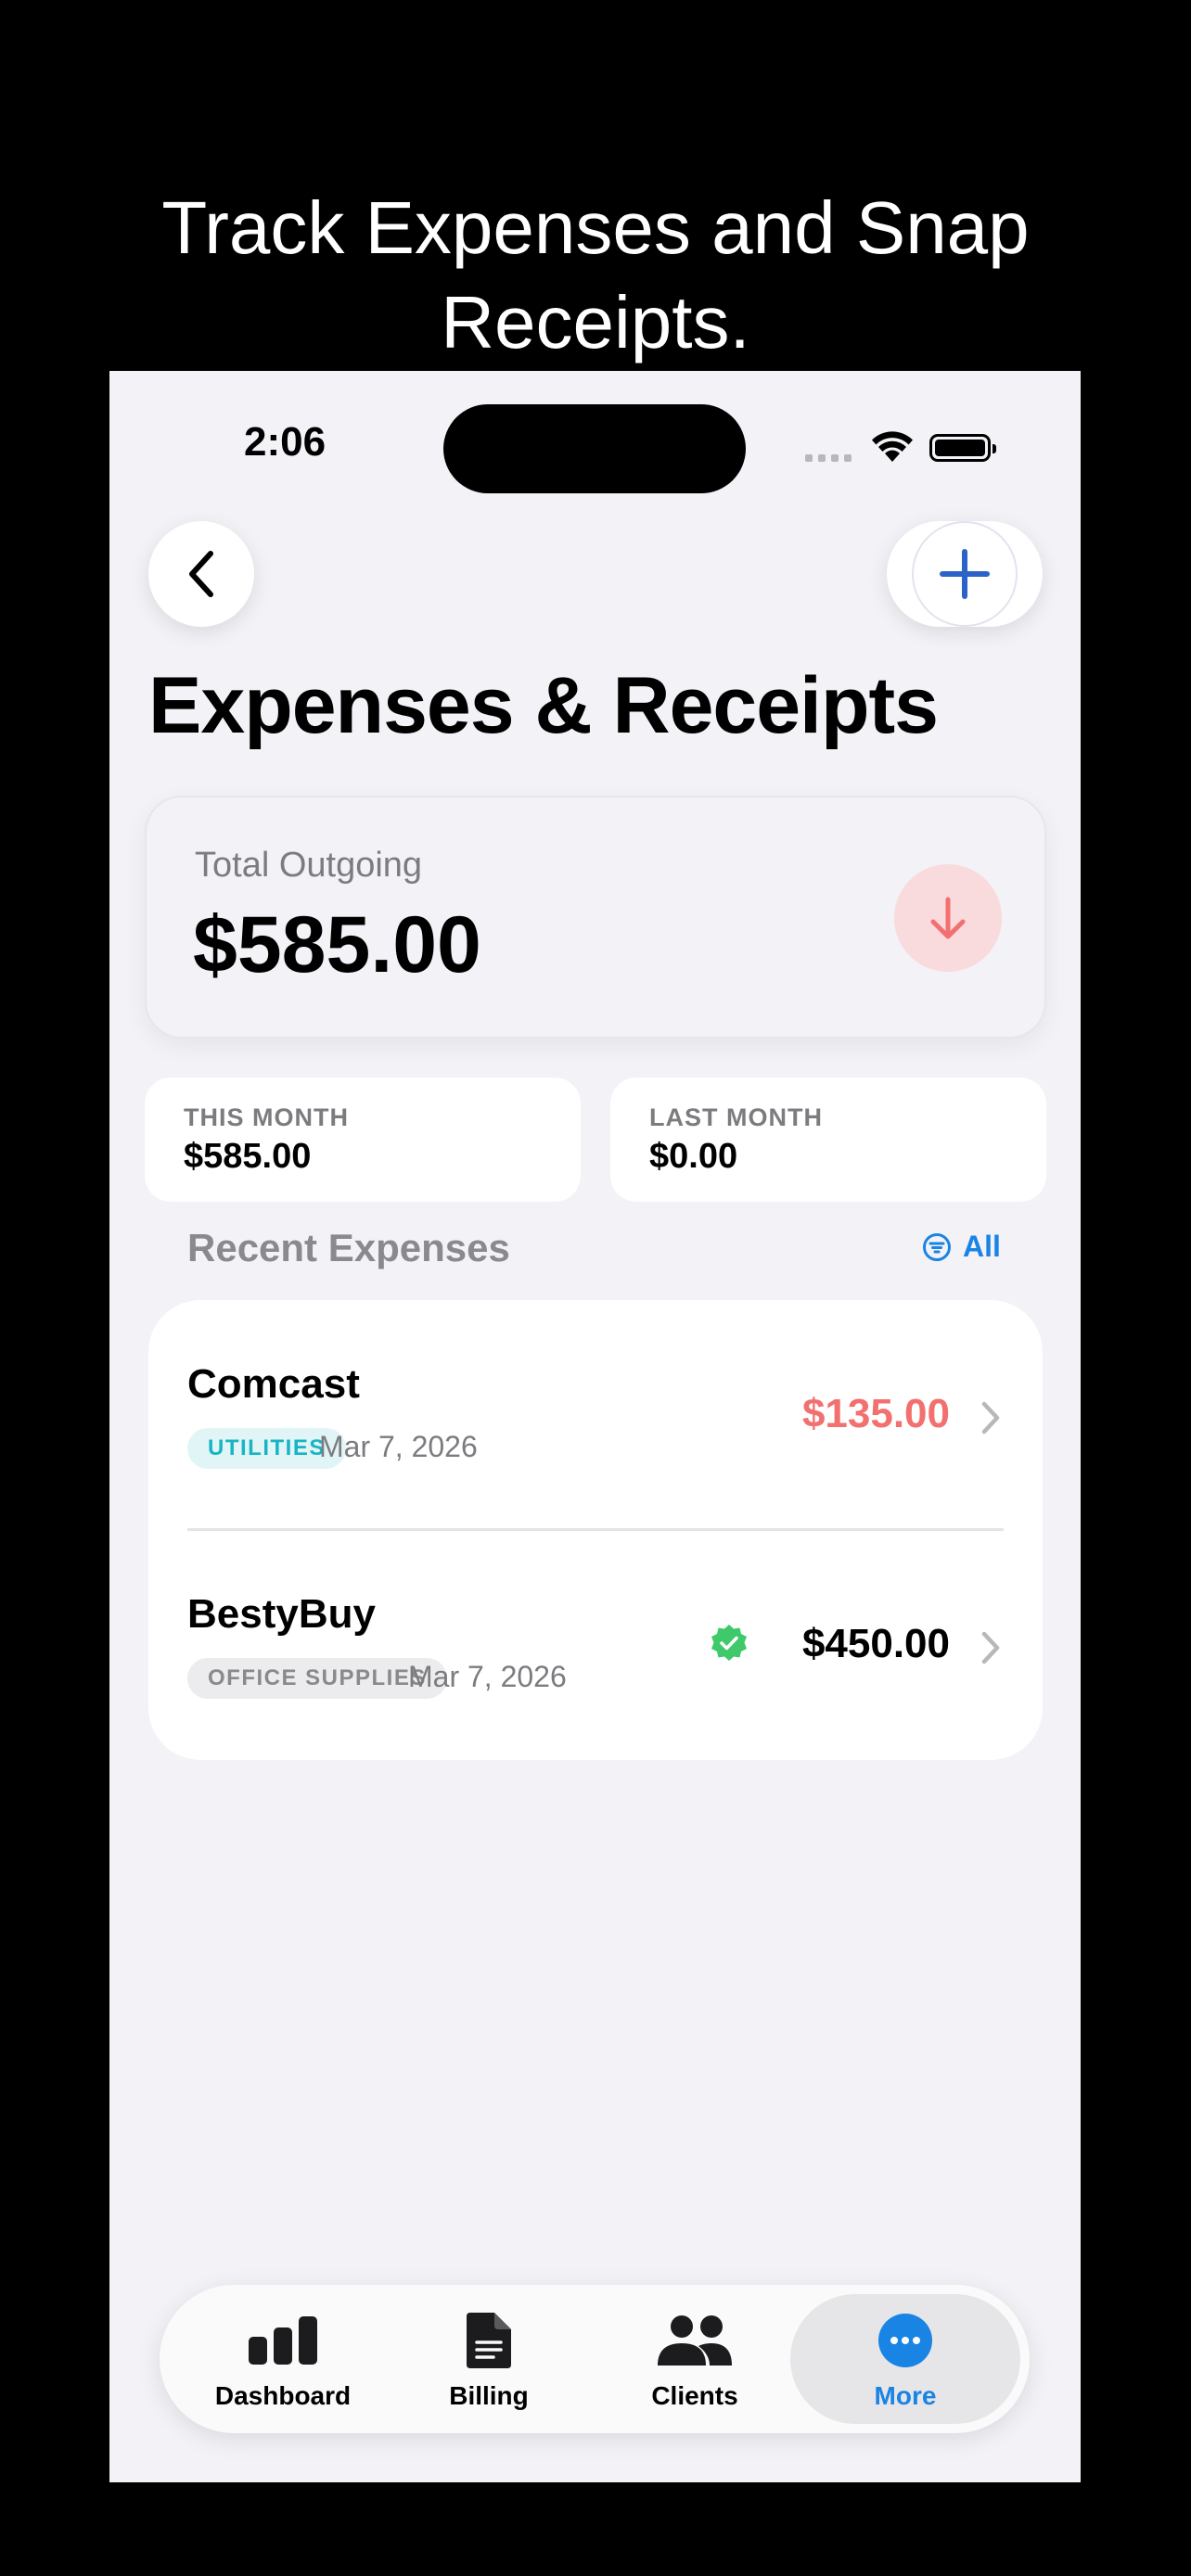 The width and height of the screenshot is (1191, 2576). What do you see at coordinates (729, 1643) in the screenshot?
I see `verified-badge-icon` at bounding box center [729, 1643].